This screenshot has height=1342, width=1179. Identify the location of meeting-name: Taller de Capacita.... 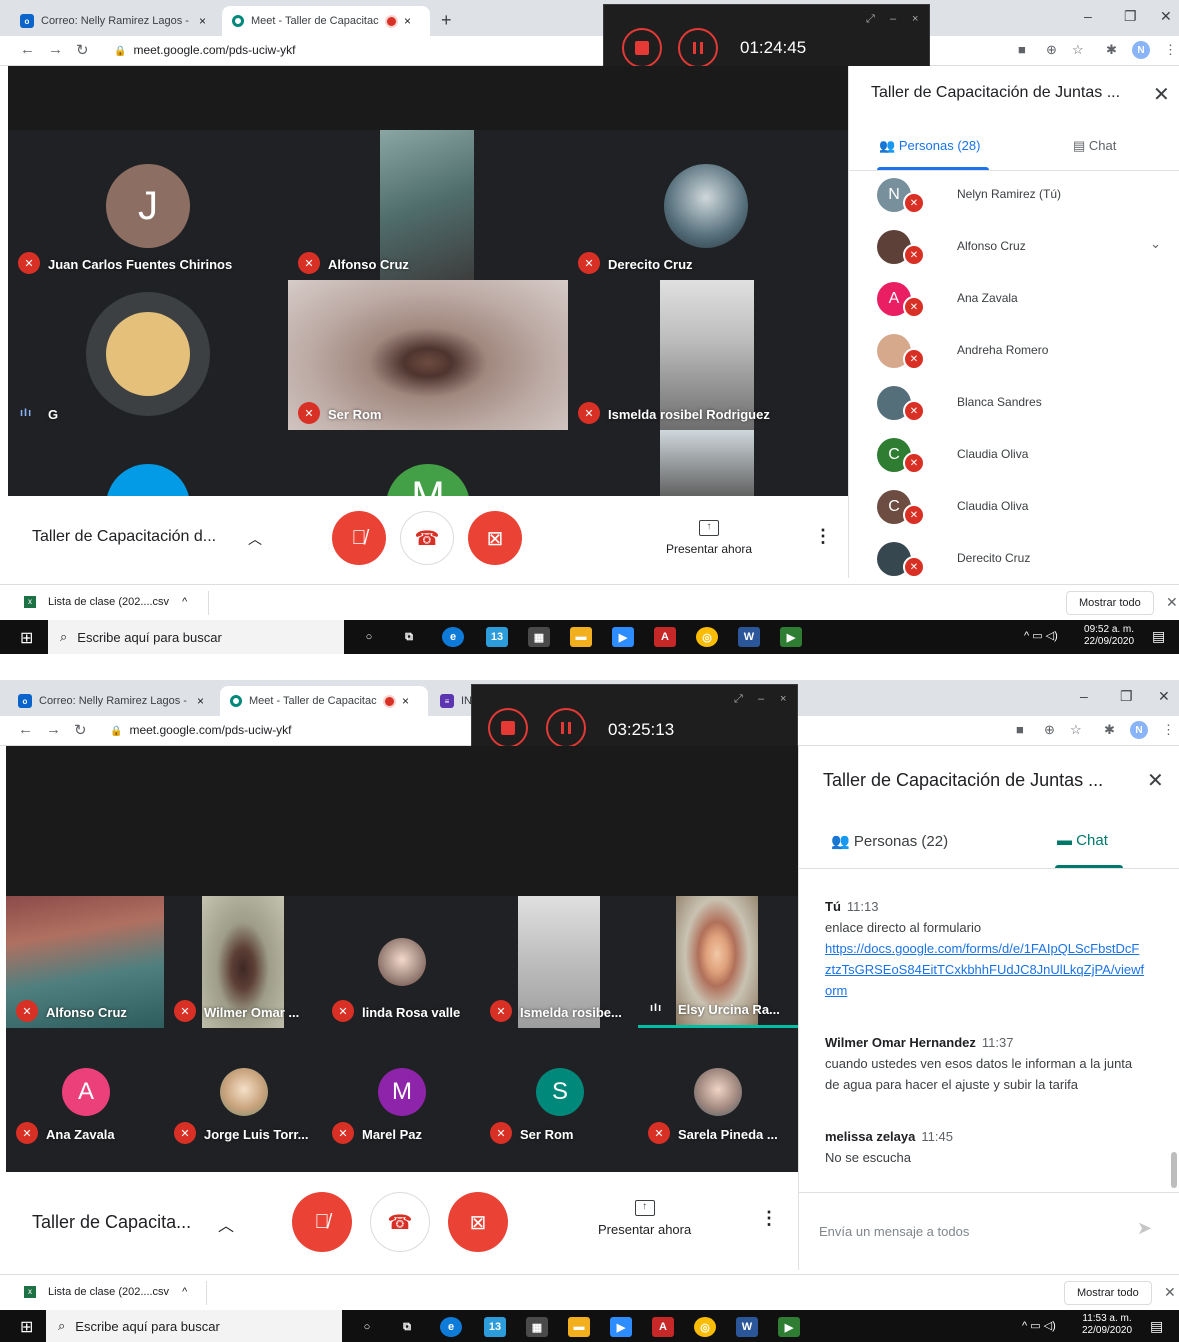
(111, 1222).